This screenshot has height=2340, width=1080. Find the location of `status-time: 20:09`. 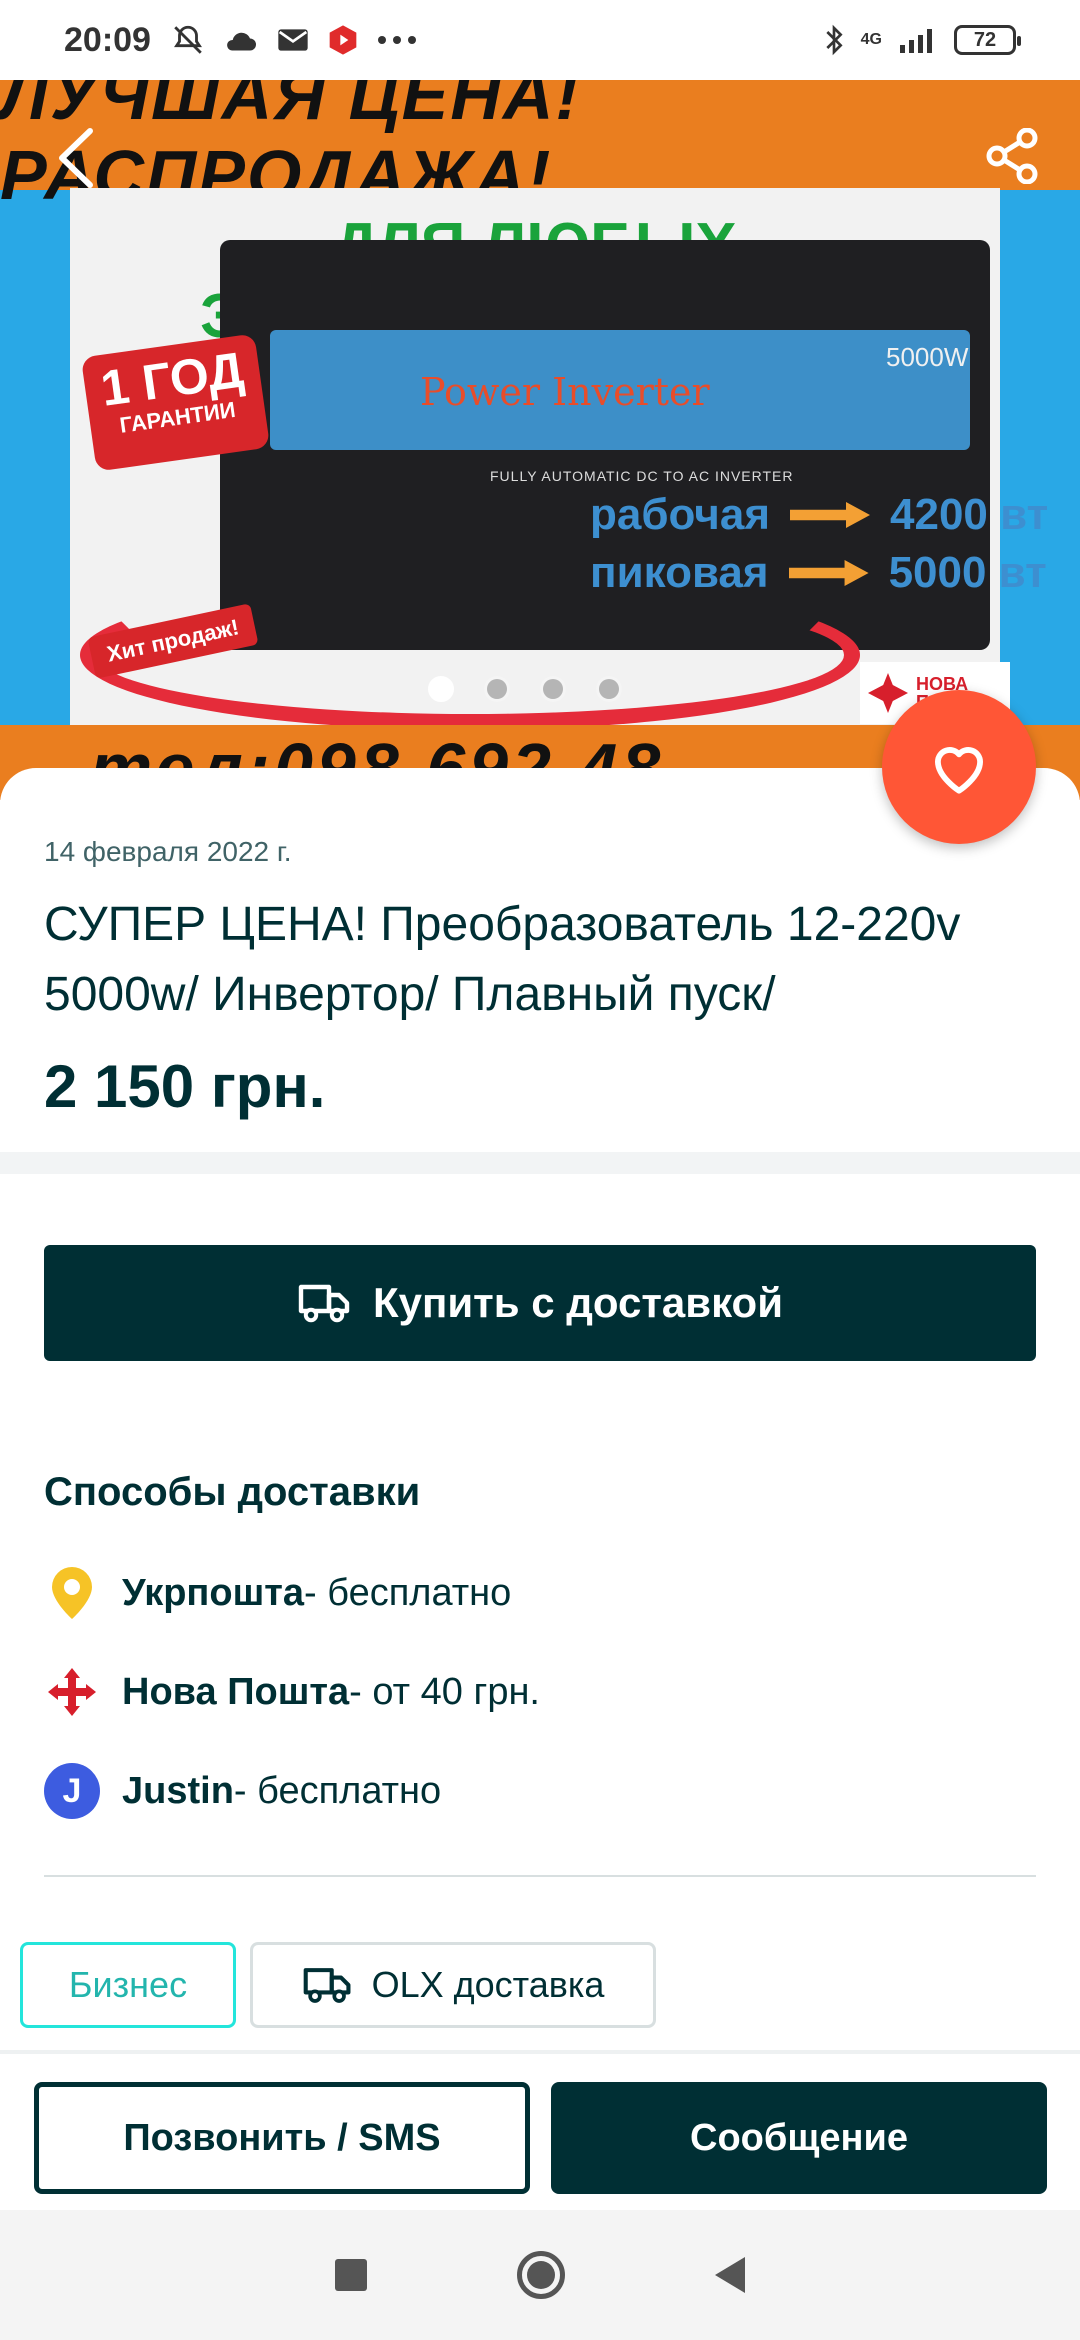

status-time: 20:09 is located at coordinates (107, 39).